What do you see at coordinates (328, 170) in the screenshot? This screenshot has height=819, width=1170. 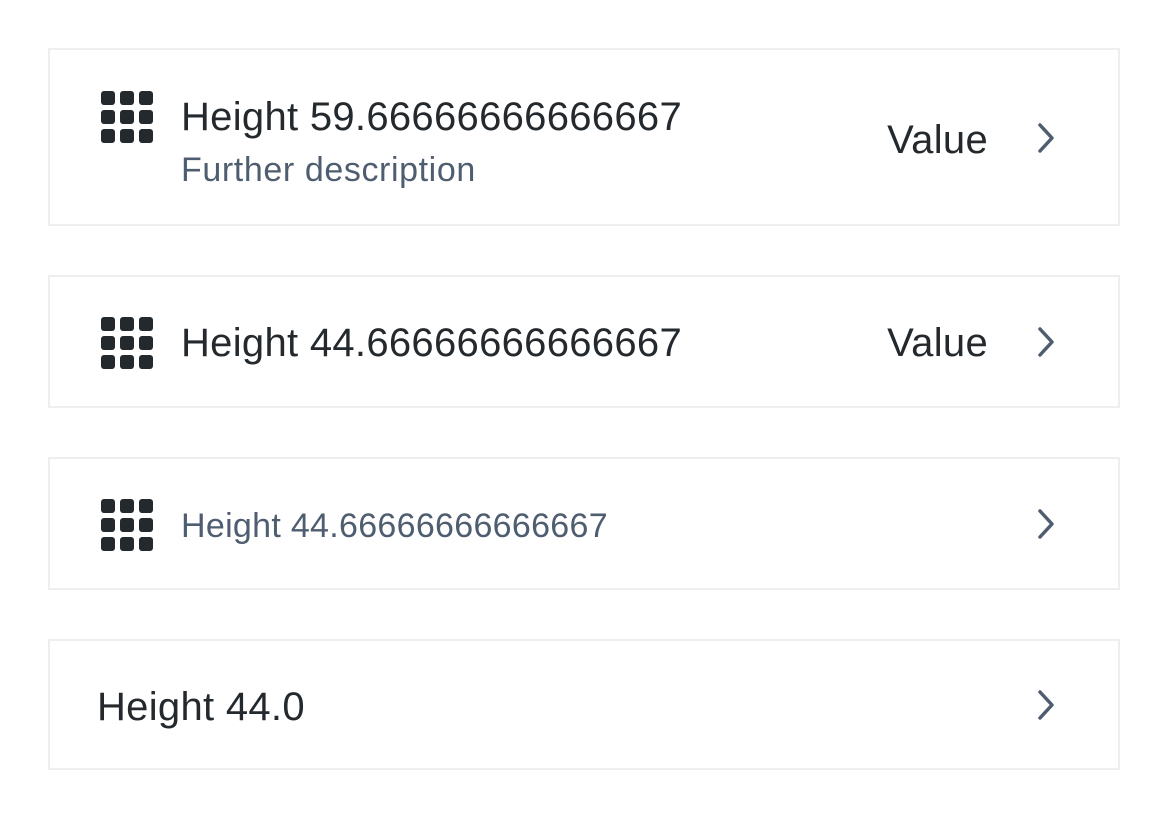 I see `list-item-subtitle: Further description` at bounding box center [328, 170].